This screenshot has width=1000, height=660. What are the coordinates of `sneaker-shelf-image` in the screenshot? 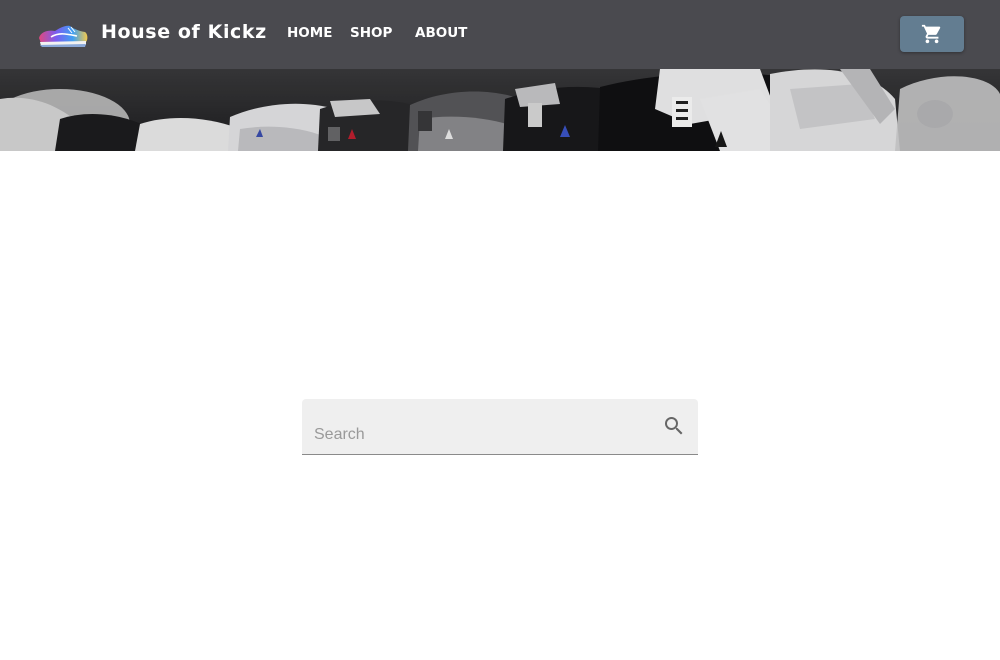 It's located at (500, 110).